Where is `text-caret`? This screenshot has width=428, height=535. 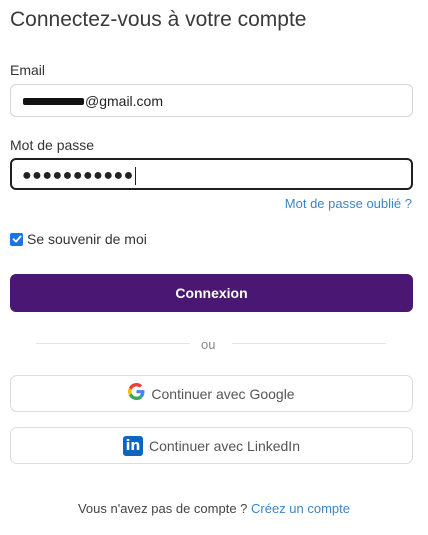
text-caret is located at coordinates (135, 176).